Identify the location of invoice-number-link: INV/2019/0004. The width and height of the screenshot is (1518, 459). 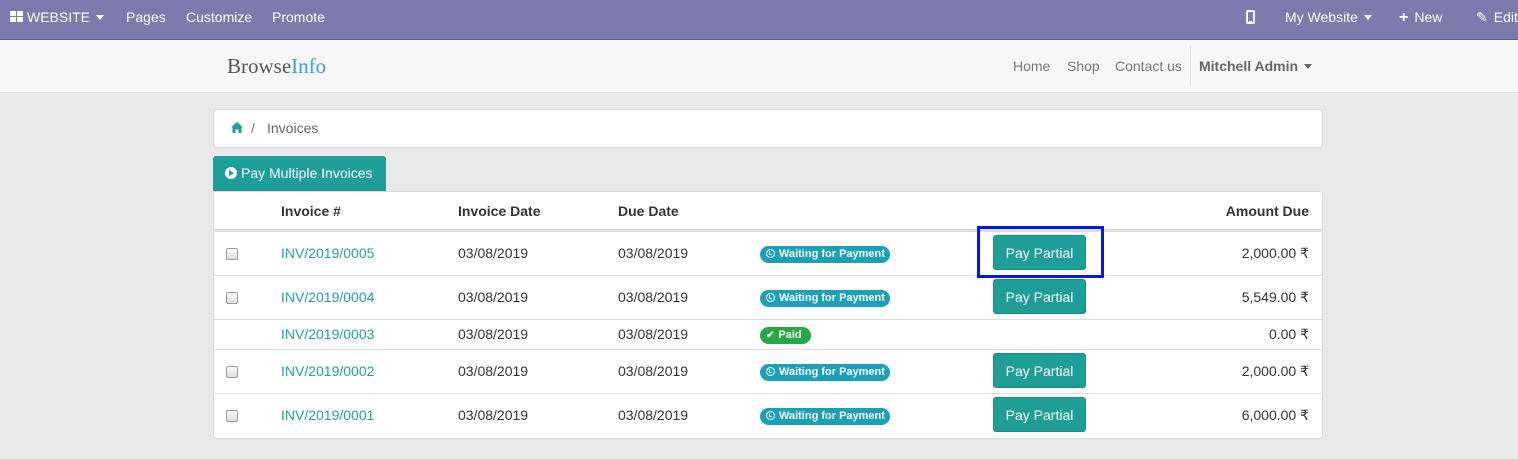
(327, 297).